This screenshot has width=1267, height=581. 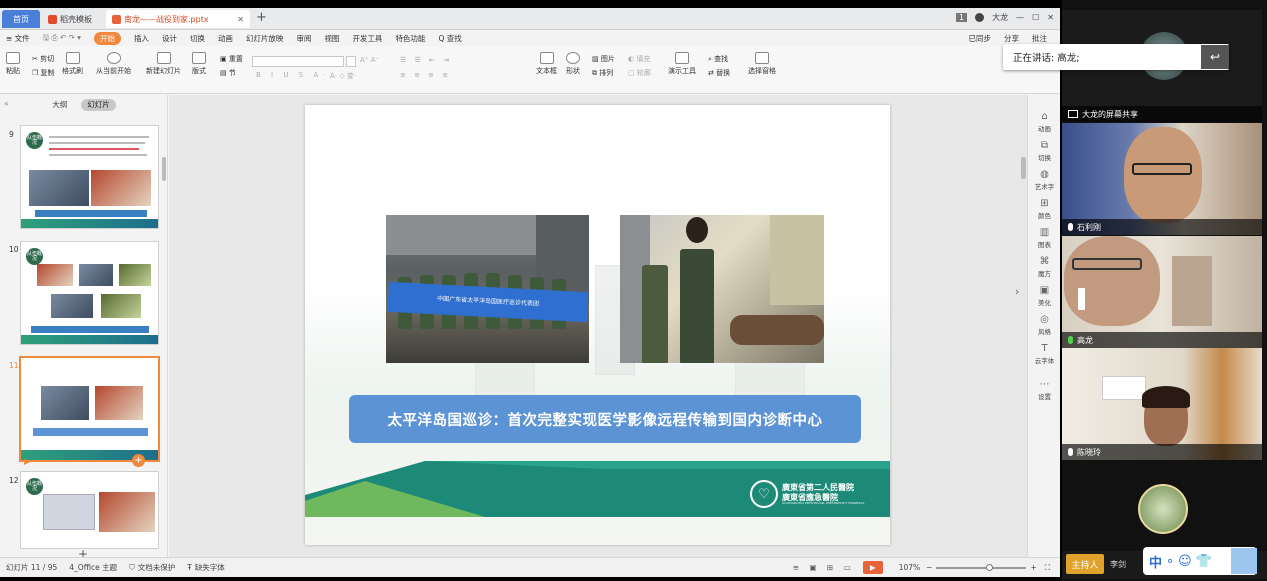 I want to click on host-button: 主持人, so click(x=1085, y=564).